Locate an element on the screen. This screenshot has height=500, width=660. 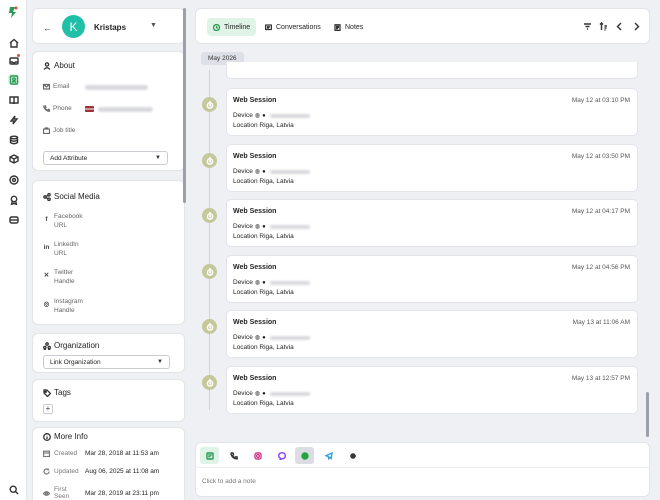
search-icon is located at coordinates (13, 489).